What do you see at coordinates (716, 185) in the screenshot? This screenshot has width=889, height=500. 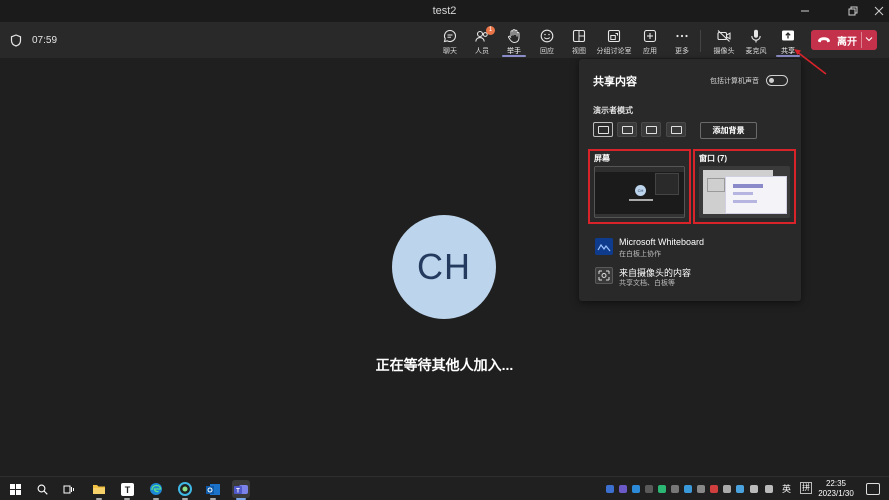 I see `image-placeholder-icon` at bounding box center [716, 185].